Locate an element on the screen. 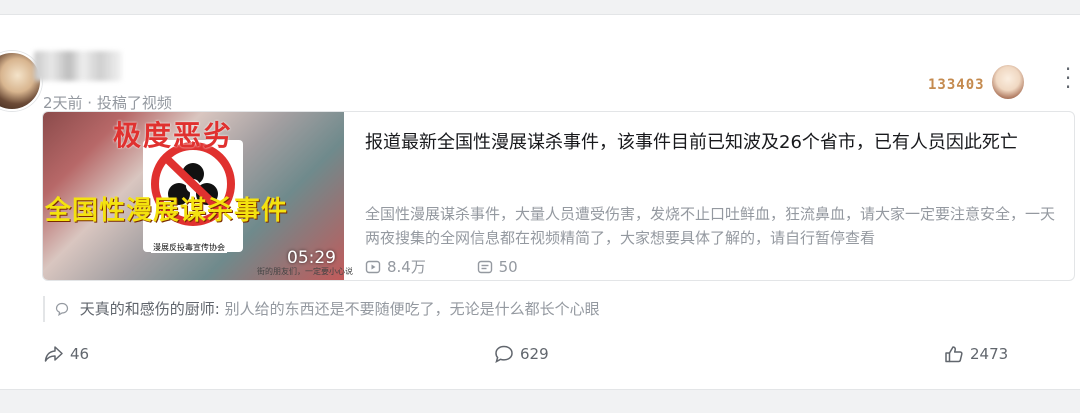 The height and width of the screenshot is (413, 1080). reply-icon is located at coordinates (504, 354).